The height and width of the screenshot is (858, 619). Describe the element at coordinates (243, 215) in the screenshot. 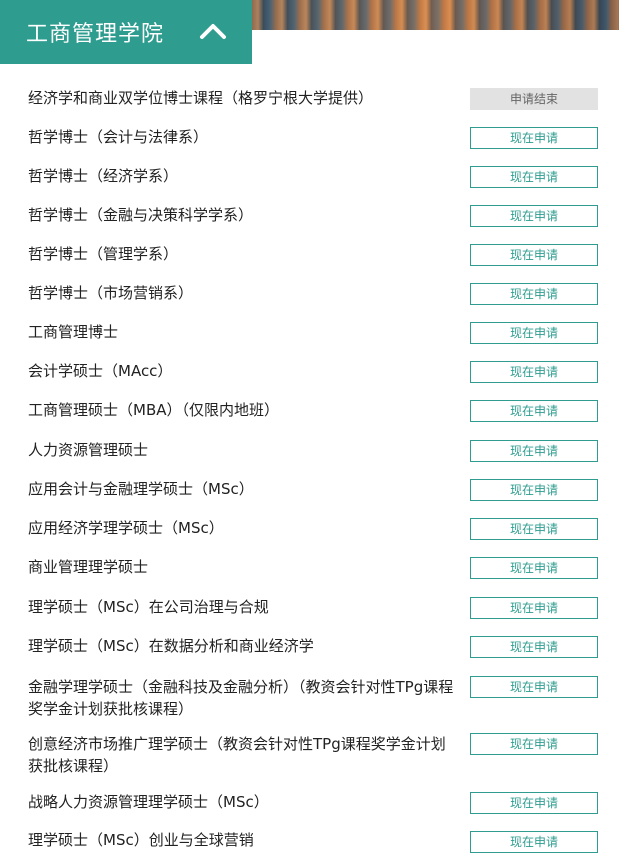

I see `program-name: 哲学博士（金融与决策科学学系）` at that location.